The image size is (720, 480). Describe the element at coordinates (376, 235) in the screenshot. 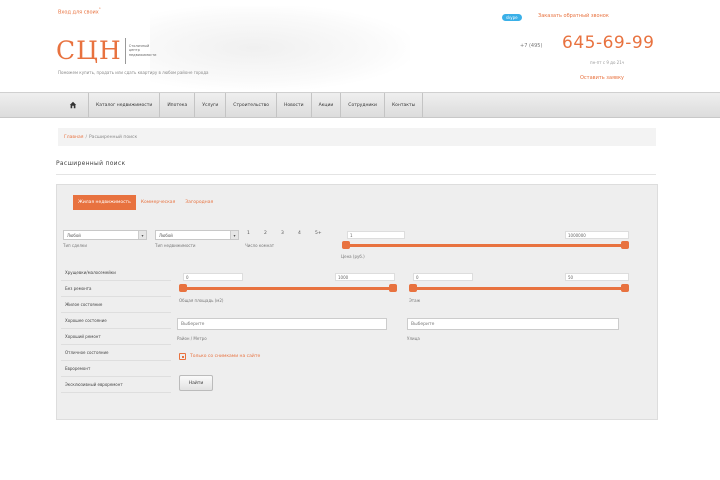

I see `price-min-input: 1` at that location.